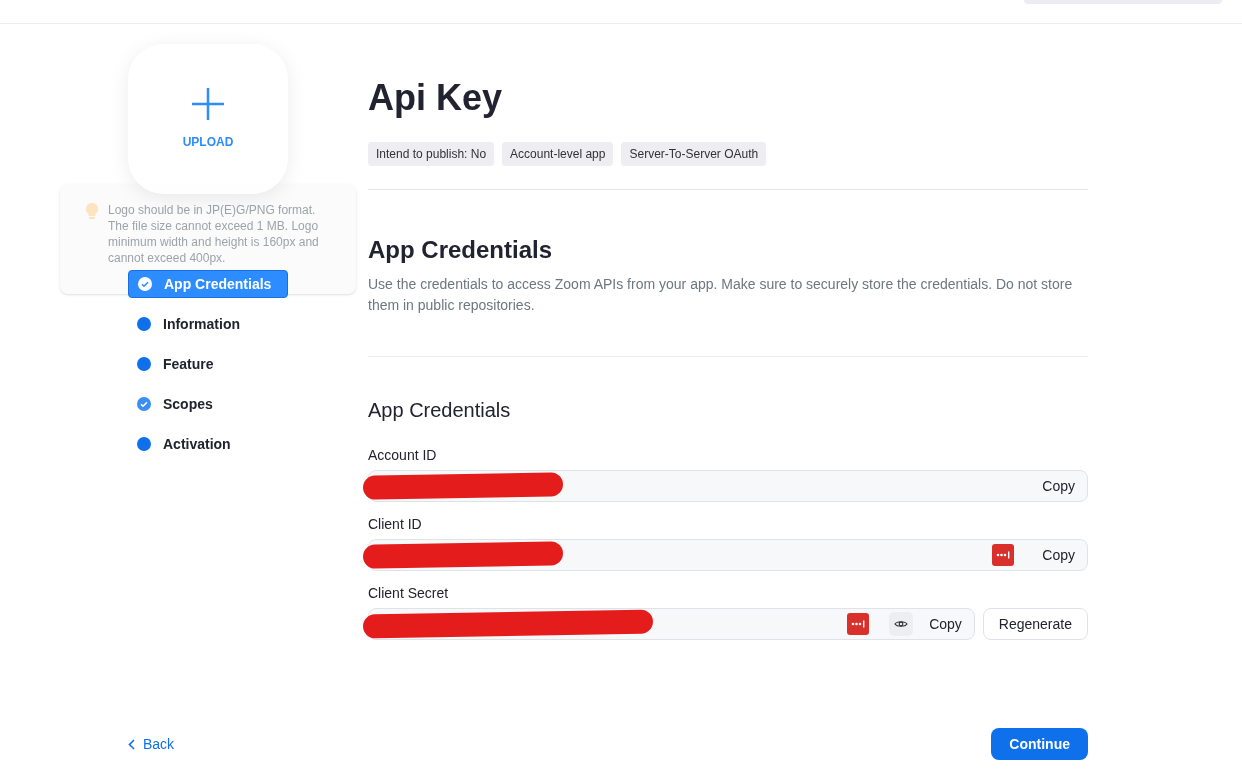  Describe the element at coordinates (403, 455) in the screenshot. I see `field-label: Account ID` at that location.